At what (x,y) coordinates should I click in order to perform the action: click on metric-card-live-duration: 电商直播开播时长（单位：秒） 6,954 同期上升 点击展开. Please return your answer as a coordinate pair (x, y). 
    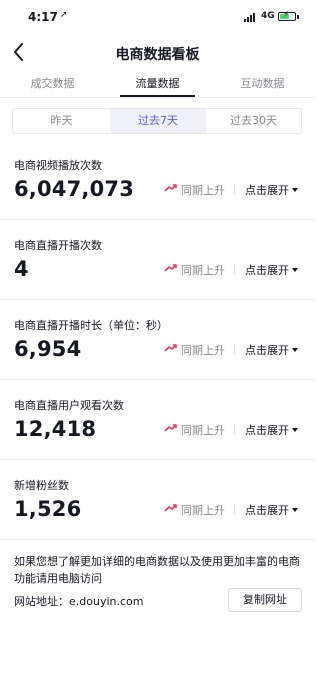
    Looking at the image, I should click on (157, 340).